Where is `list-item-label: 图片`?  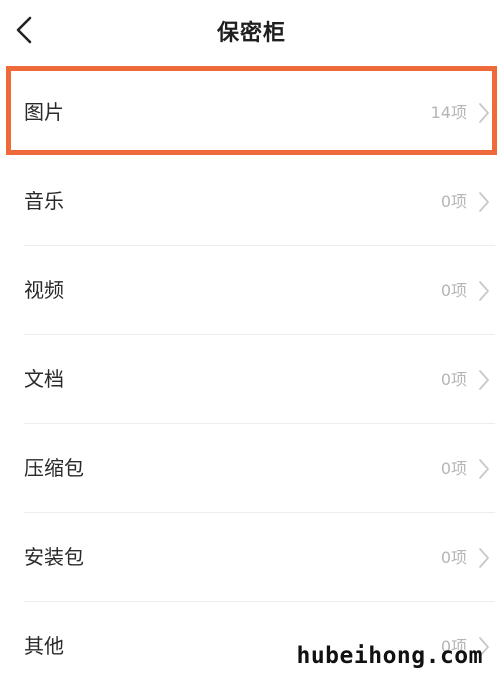
list-item-label: 图片 is located at coordinates (44, 112).